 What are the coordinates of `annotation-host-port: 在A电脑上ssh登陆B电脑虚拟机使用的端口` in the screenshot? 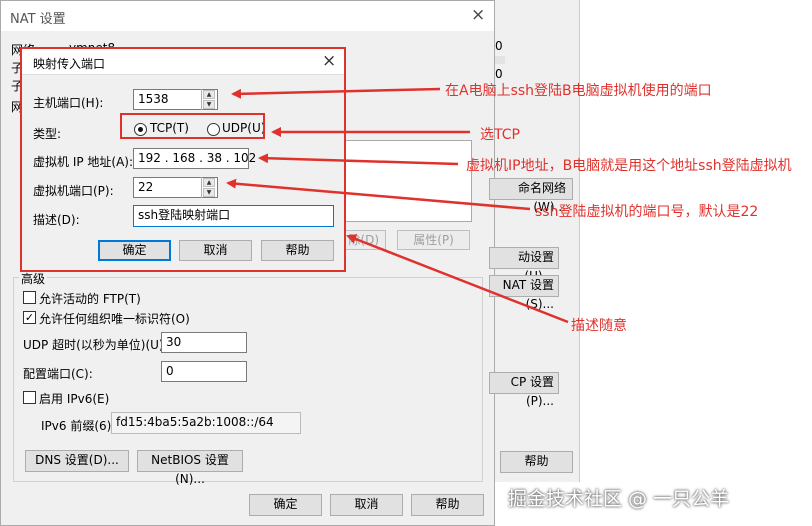 It's located at (578, 91).